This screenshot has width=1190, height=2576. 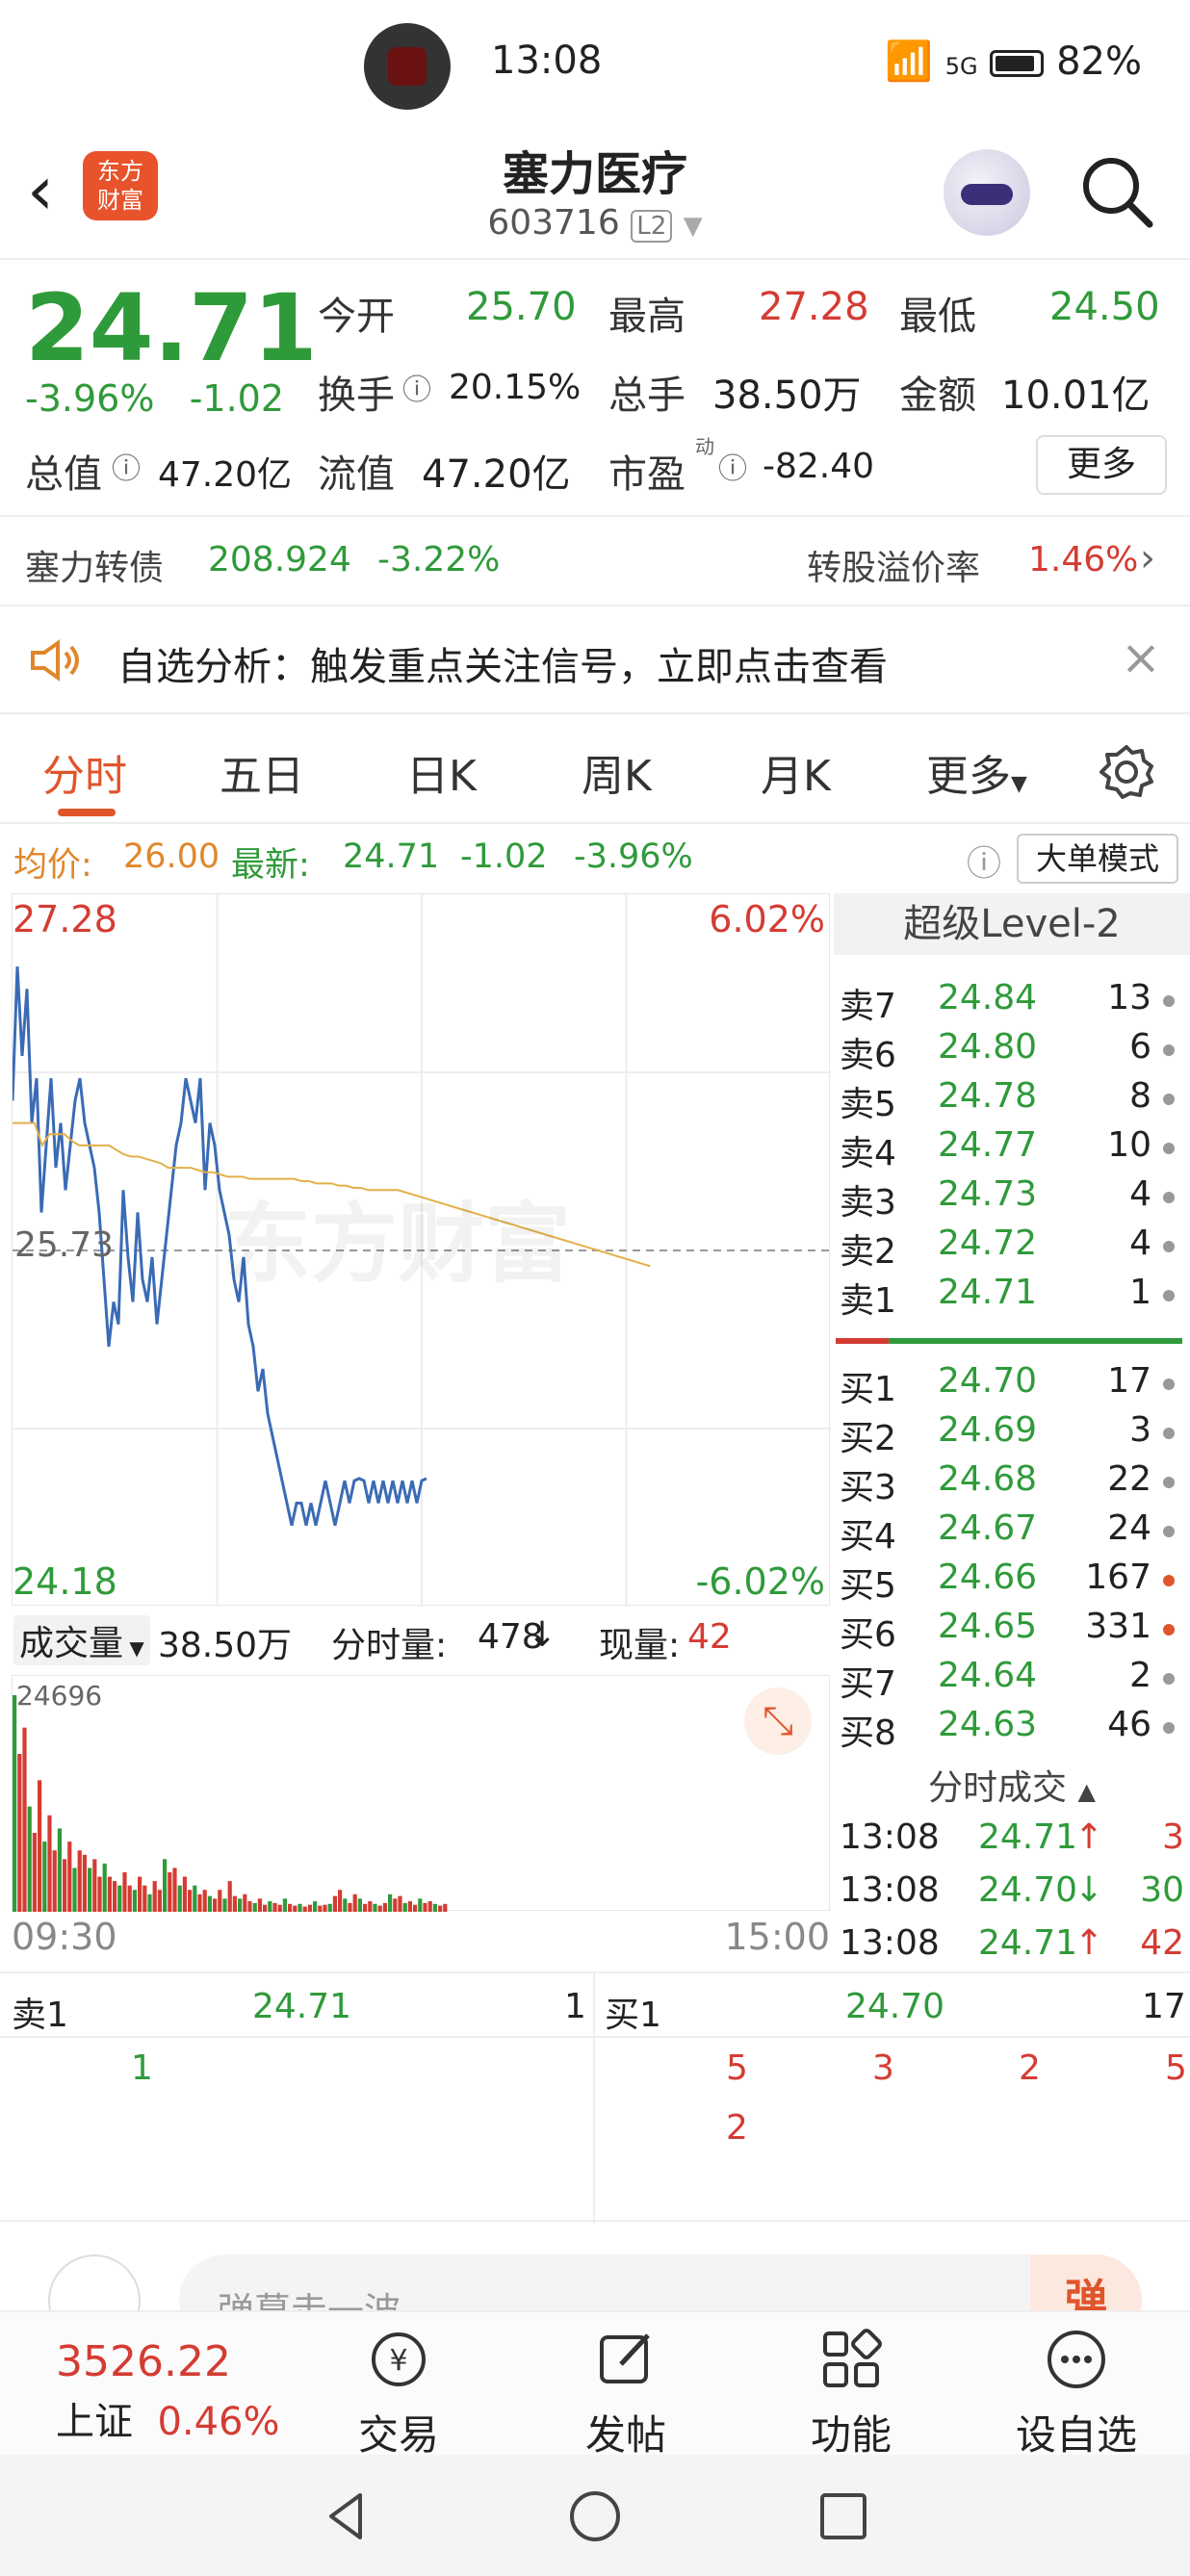 I want to click on more-button: 更多, so click(x=1102, y=465).